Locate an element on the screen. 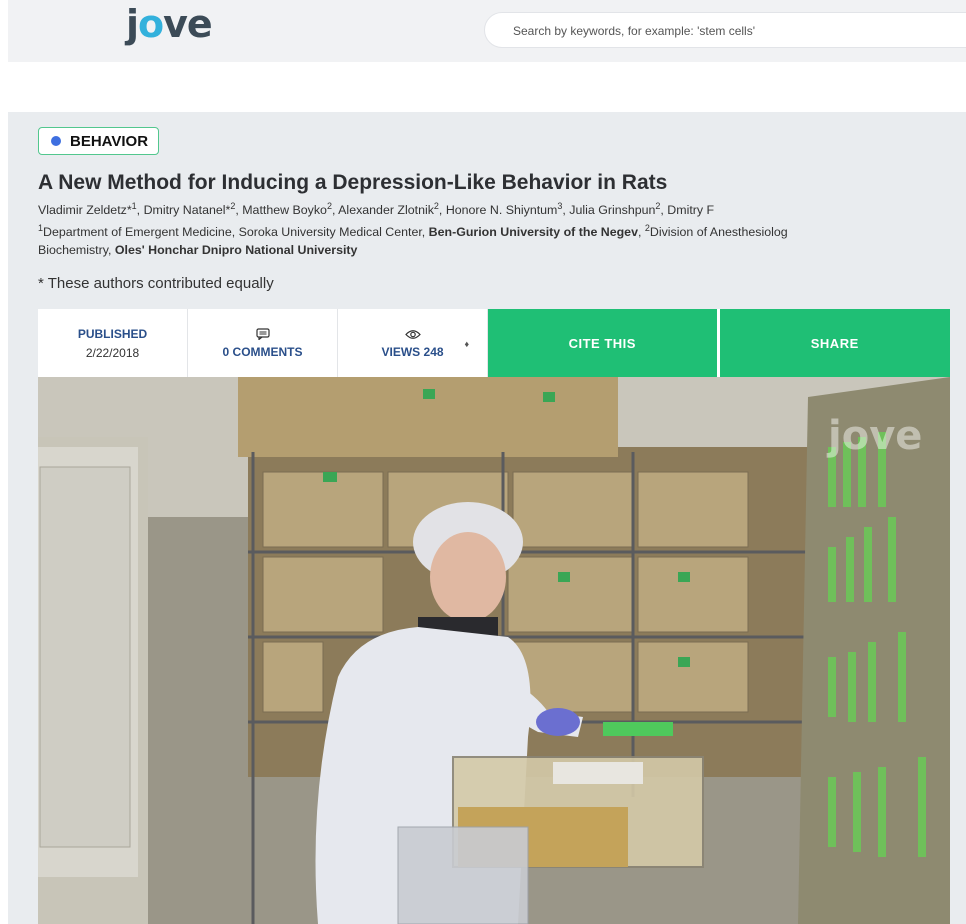 The width and height of the screenshot is (966, 924). logo-letter-j: j is located at coordinates (132, 24).